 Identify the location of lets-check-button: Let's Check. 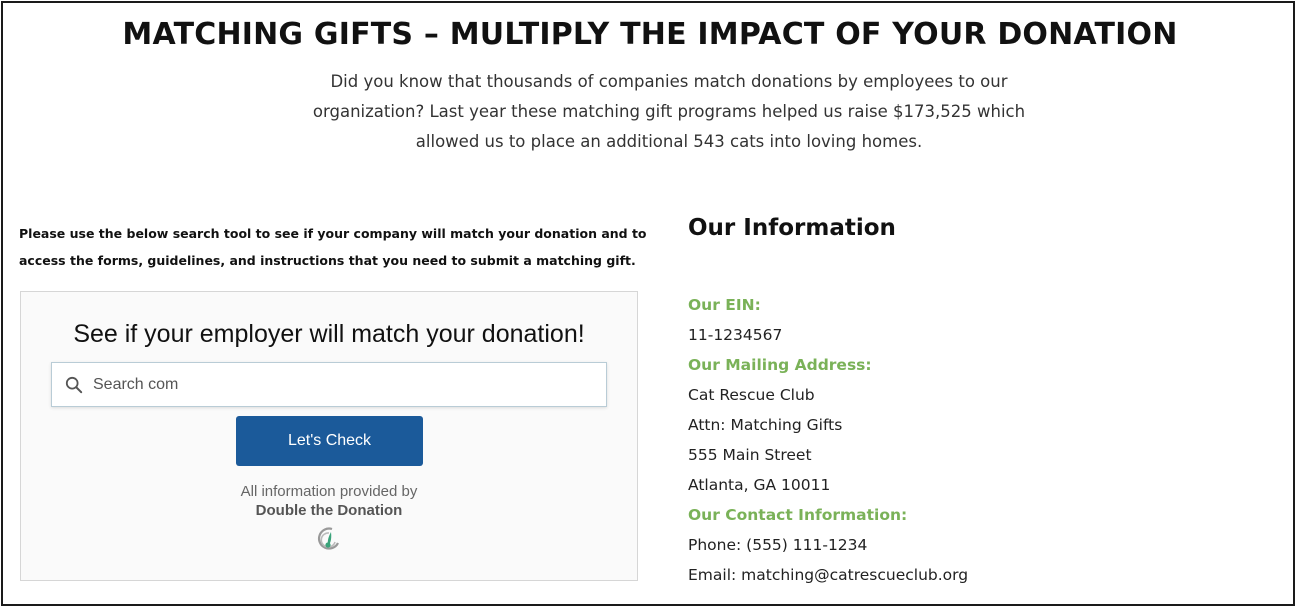
(329, 441).